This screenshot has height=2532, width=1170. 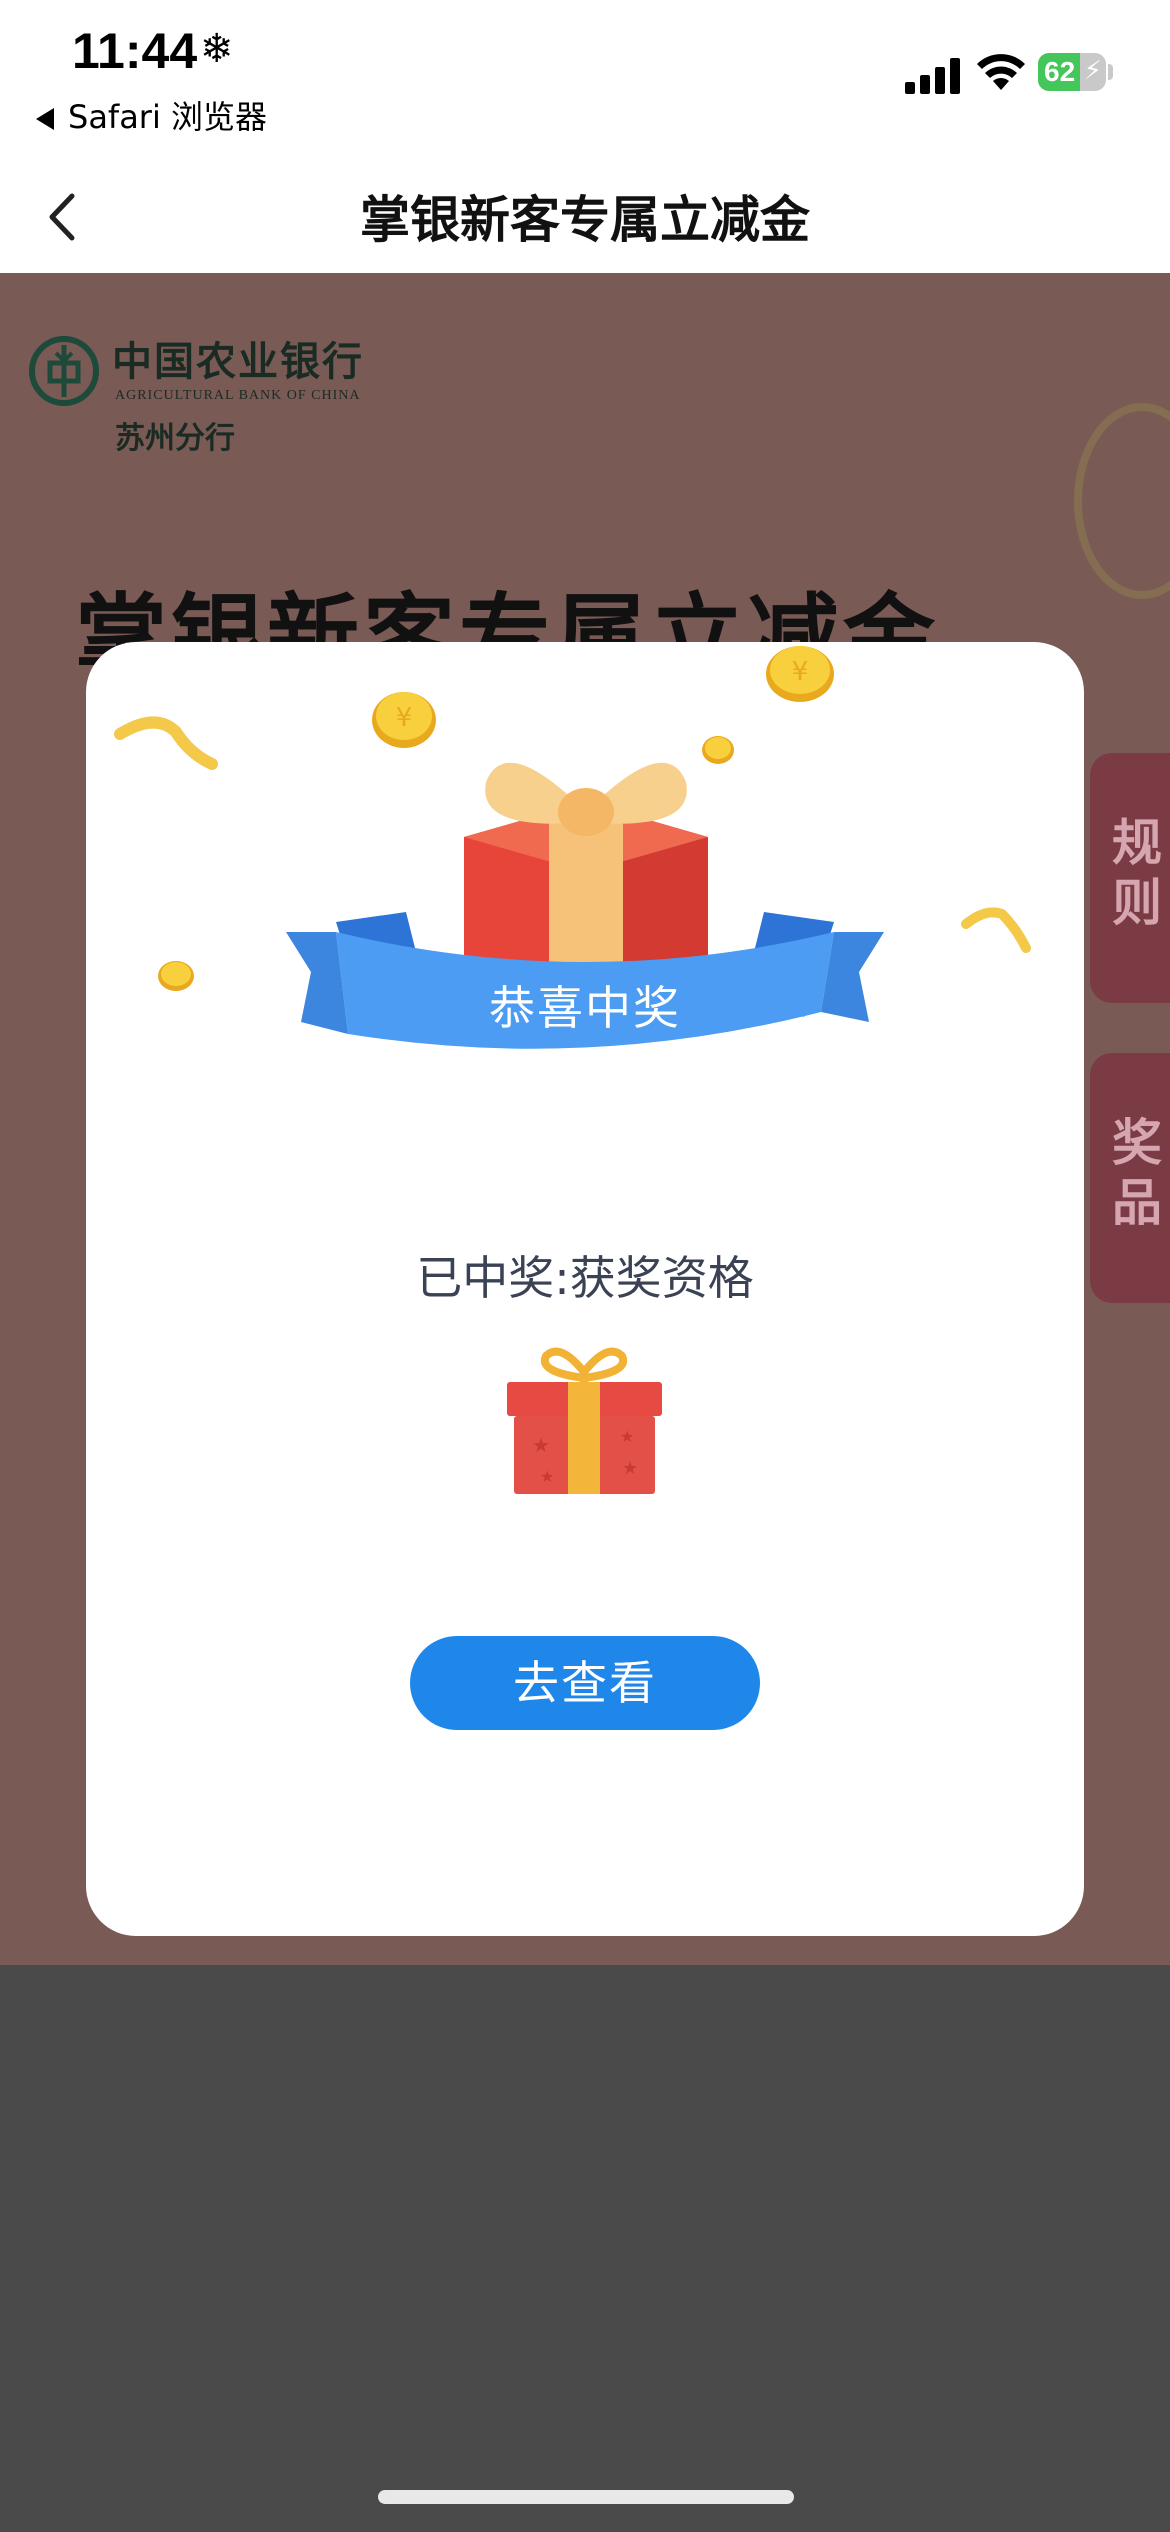 I want to click on confetti-left, so click(x=166, y=743).